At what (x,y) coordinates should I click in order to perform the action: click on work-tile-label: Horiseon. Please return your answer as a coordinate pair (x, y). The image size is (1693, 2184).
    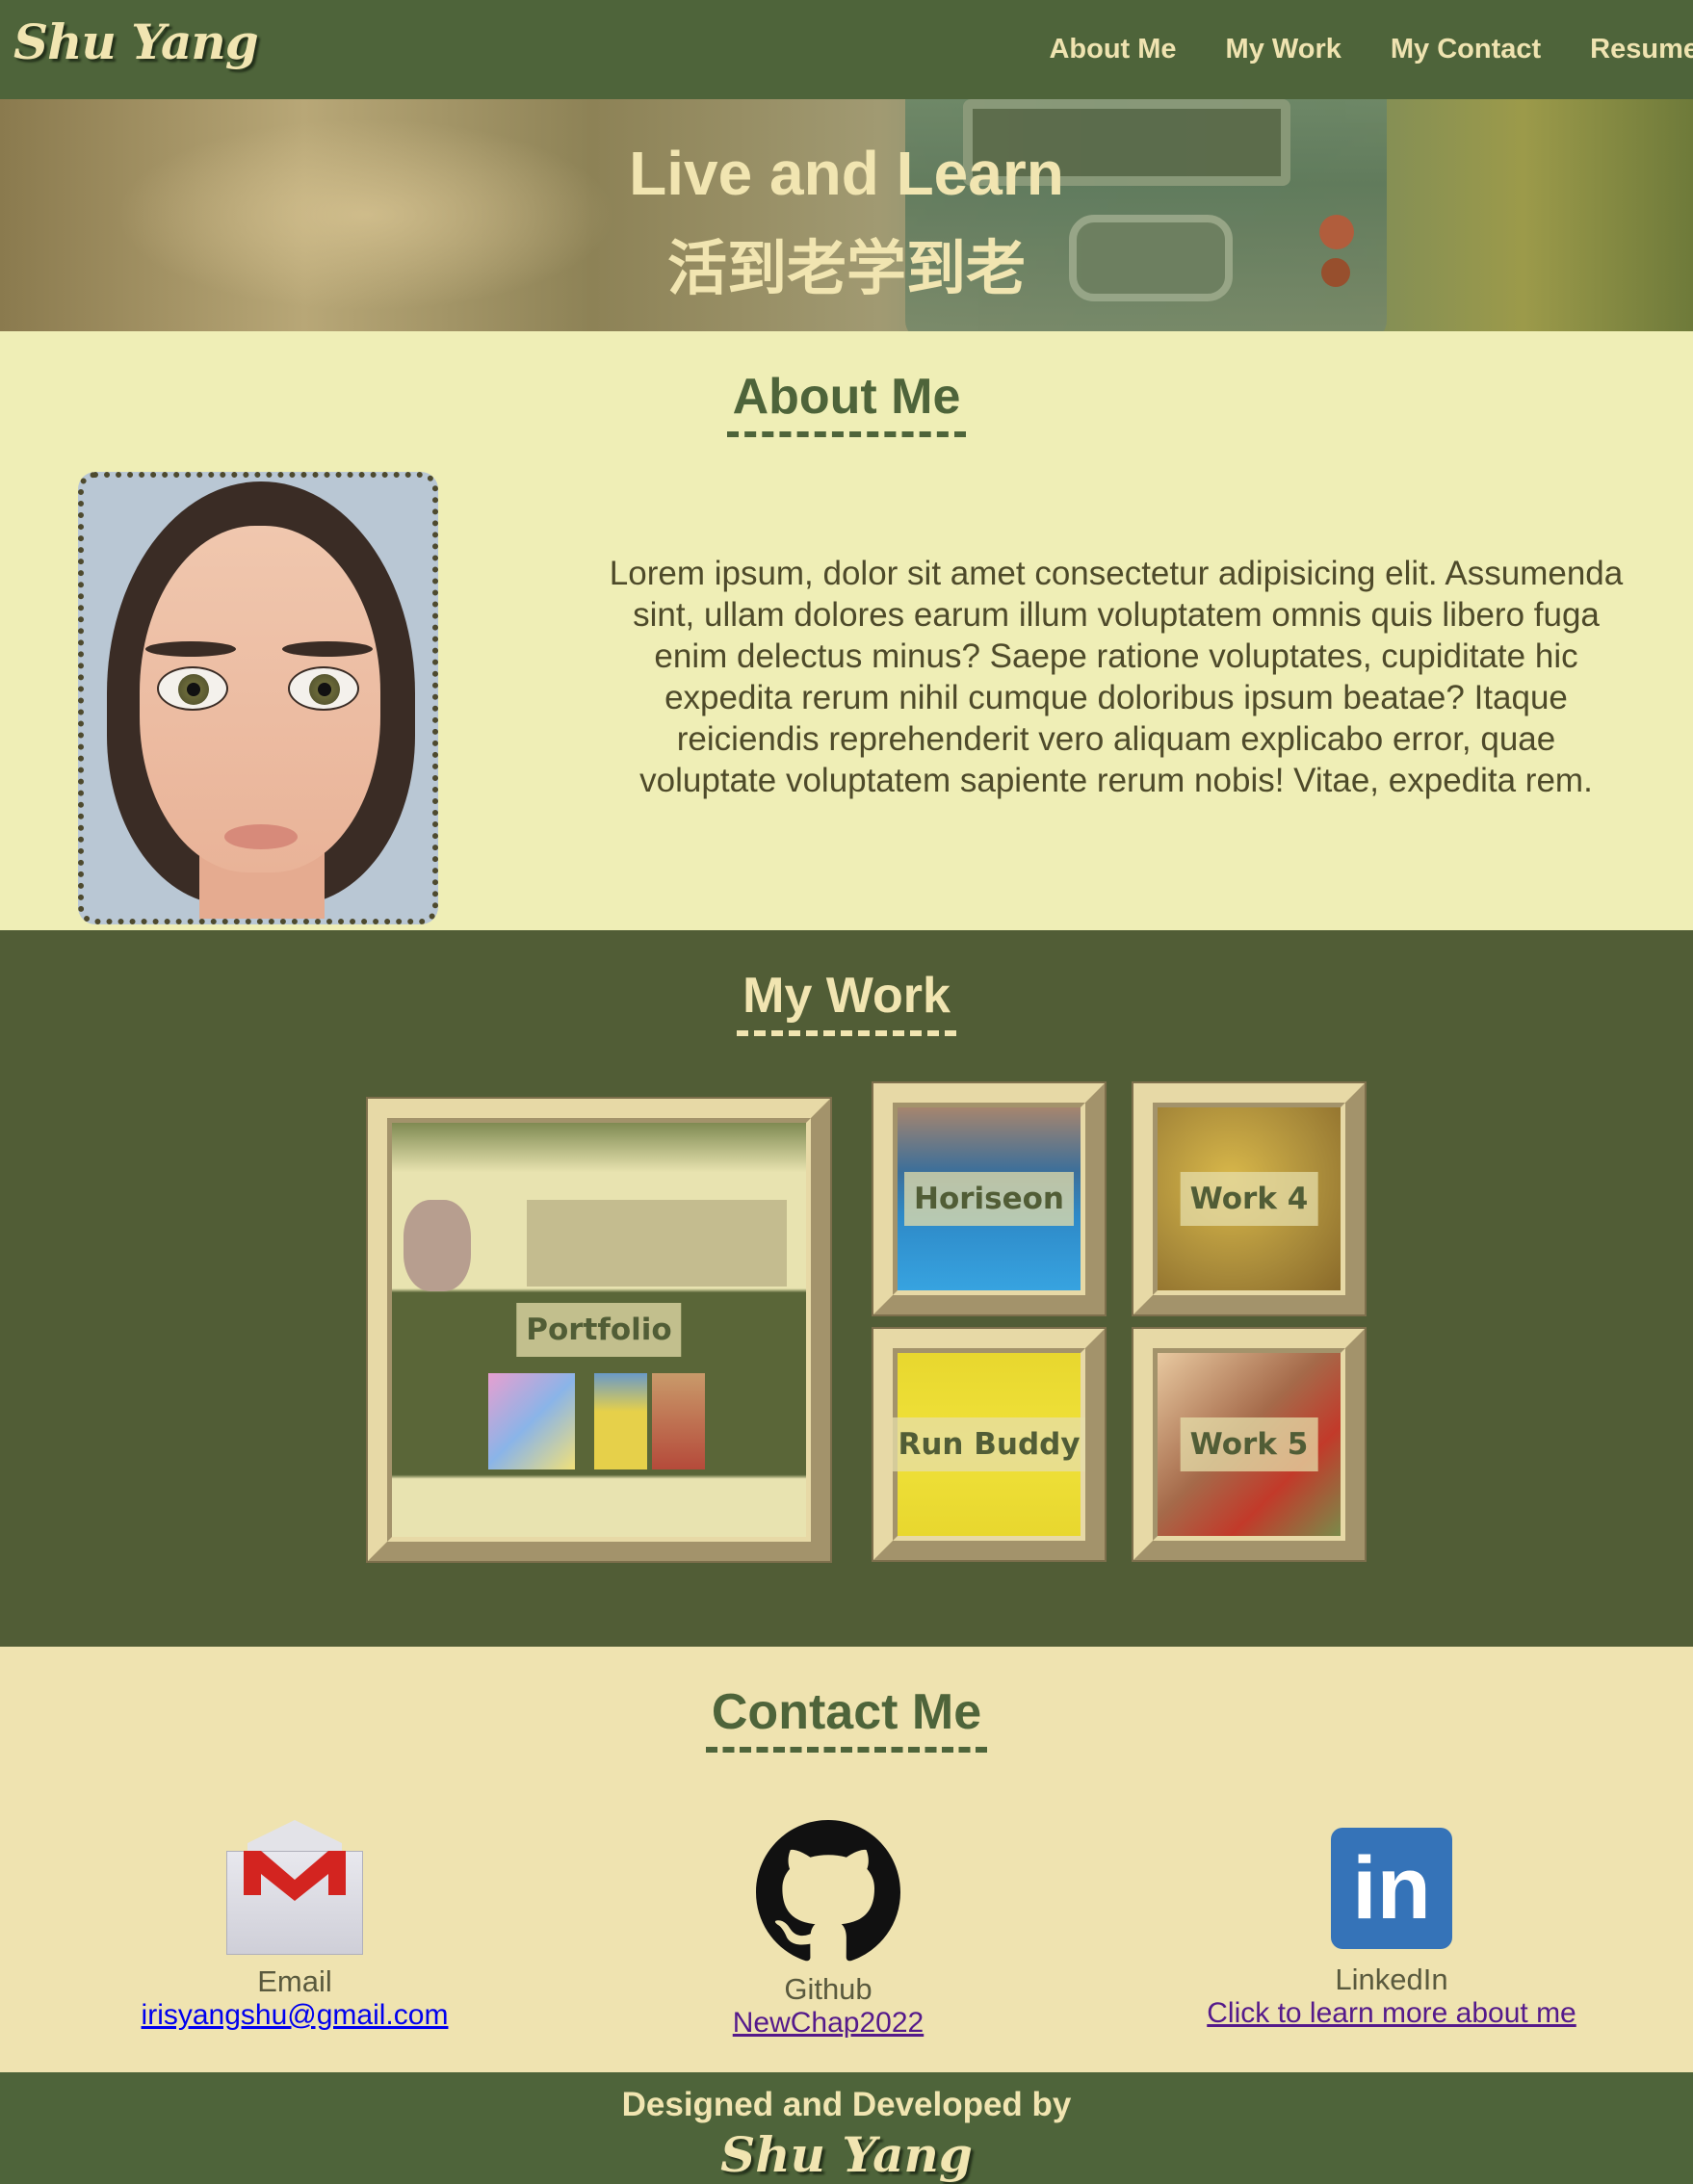
    Looking at the image, I should click on (989, 1199).